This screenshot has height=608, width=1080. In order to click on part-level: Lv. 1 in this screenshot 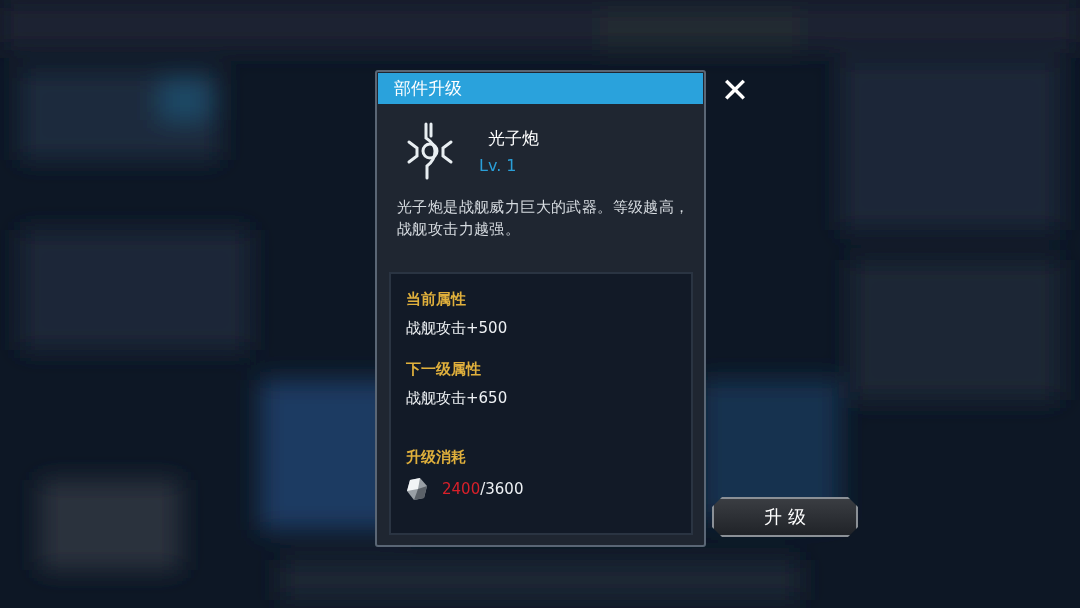, I will do `click(498, 165)`.